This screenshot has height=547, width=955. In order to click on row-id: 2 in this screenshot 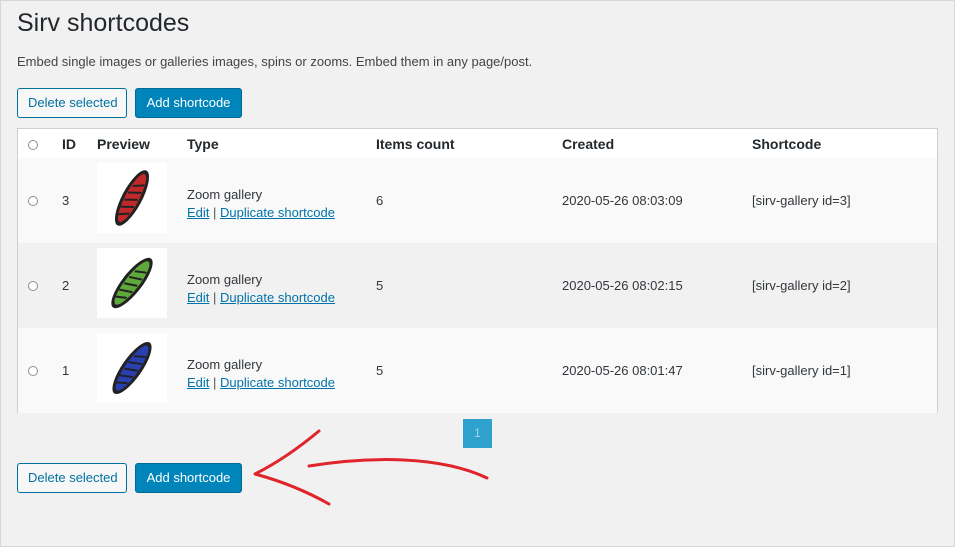, I will do `click(66, 285)`.